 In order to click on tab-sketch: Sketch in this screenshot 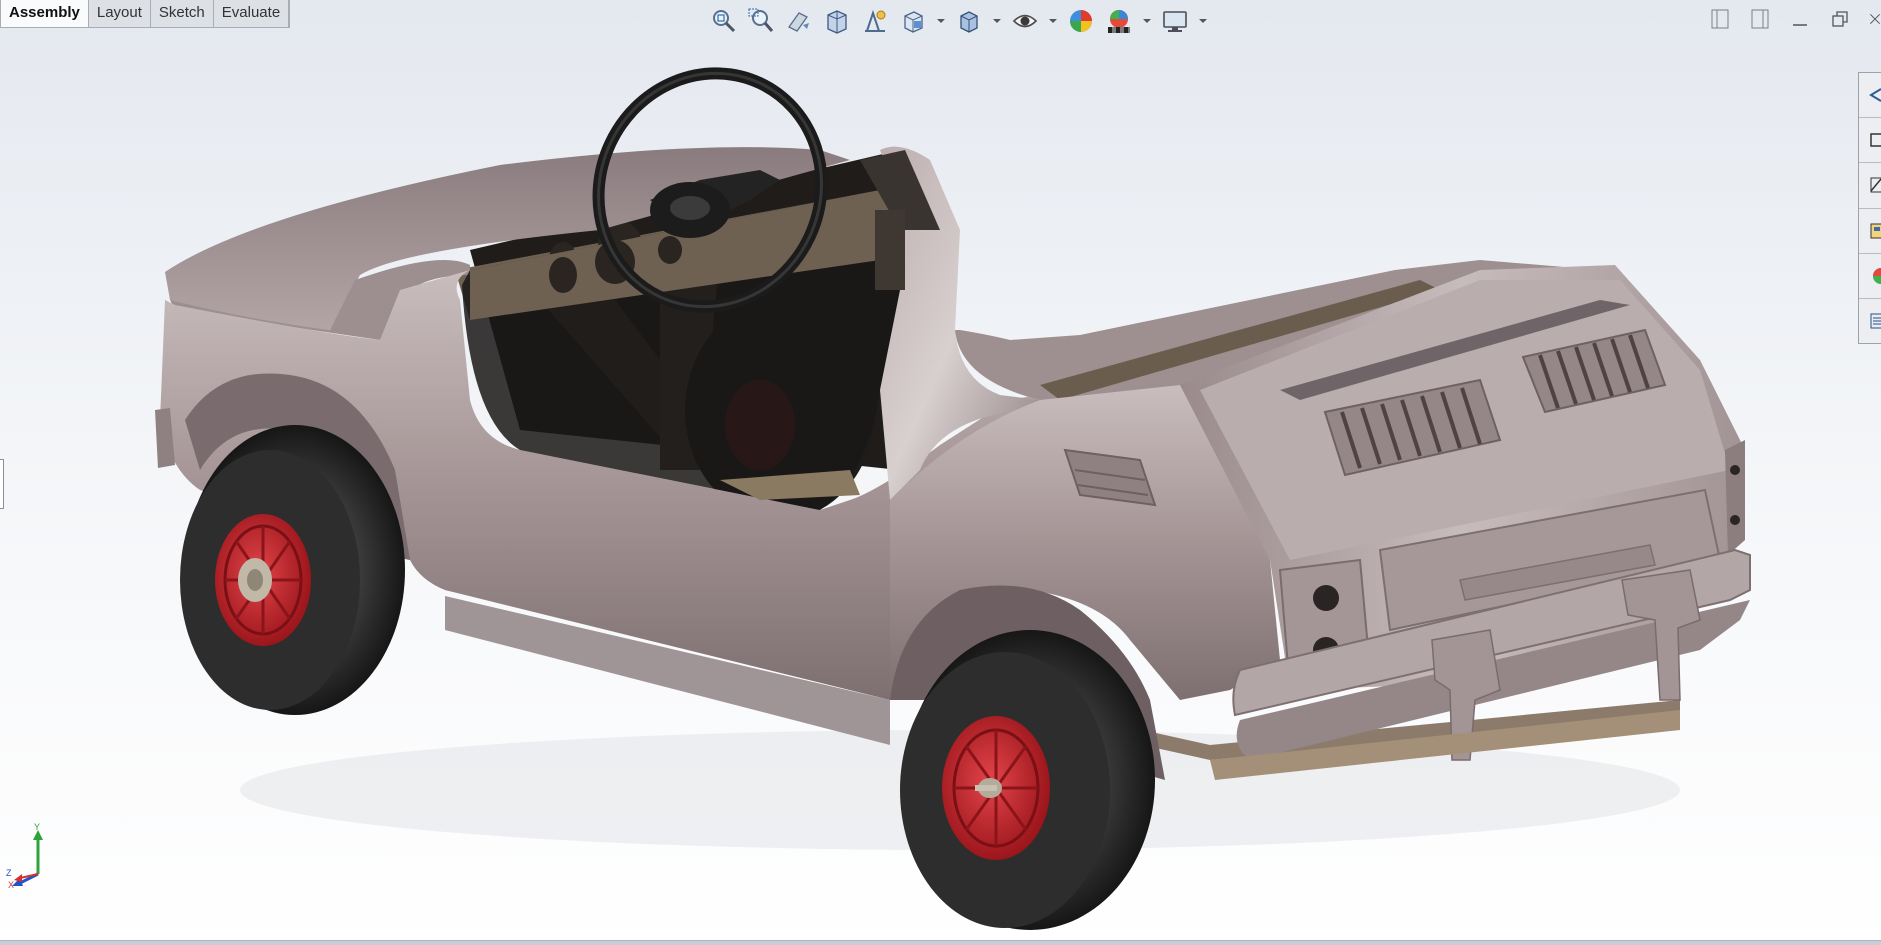, I will do `click(182, 13)`.